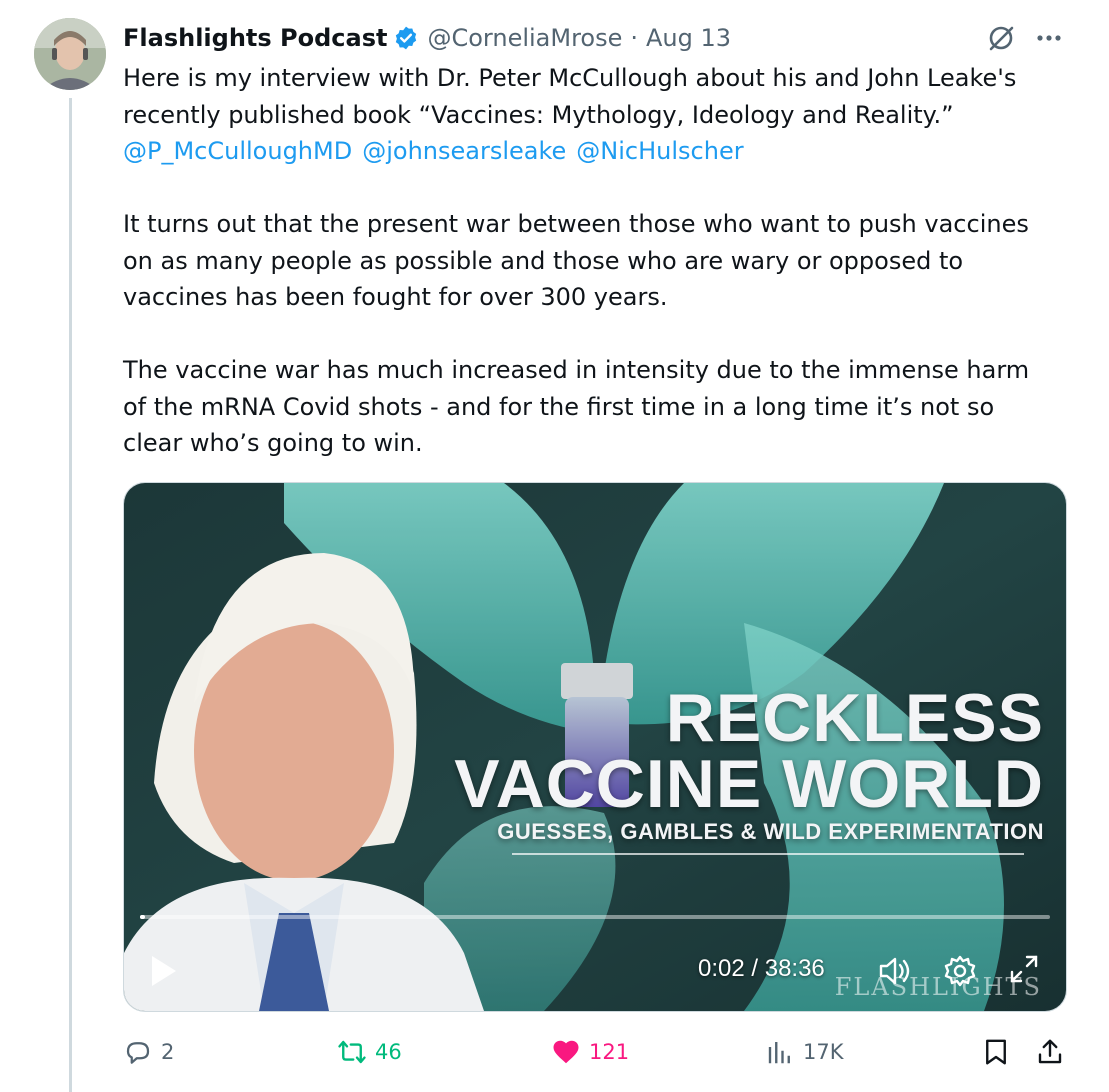 This screenshot has width=1109, height=1092. Describe the element at coordinates (369, 1052) in the screenshot. I see `repost-button: 46` at that location.